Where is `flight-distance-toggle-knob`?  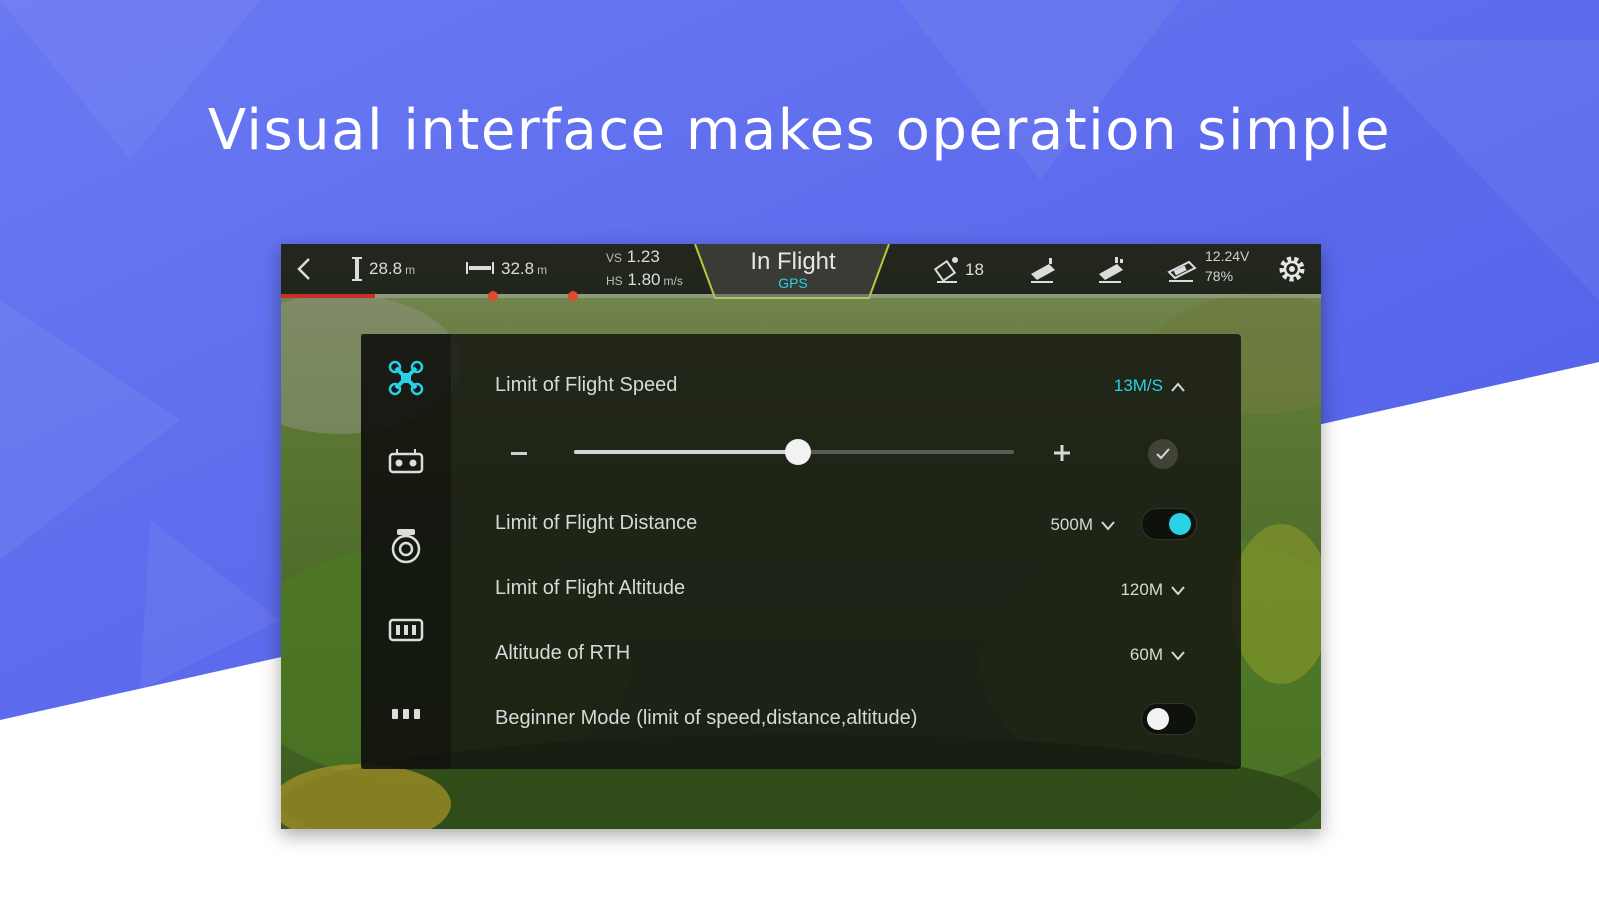 flight-distance-toggle-knob is located at coordinates (1180, 524).